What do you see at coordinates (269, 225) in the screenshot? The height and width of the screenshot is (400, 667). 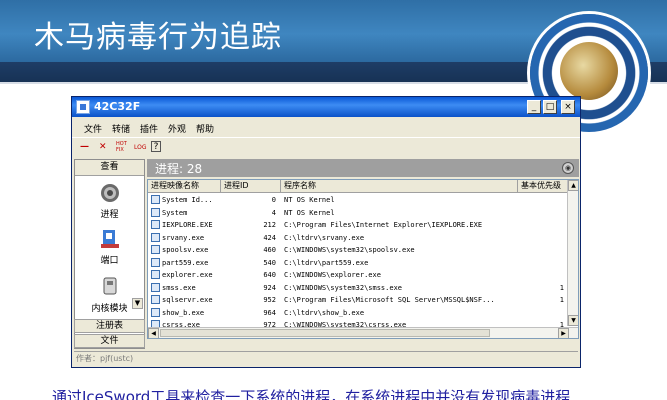 I see `cell-pid: 212` at bounding box center [269, 225].